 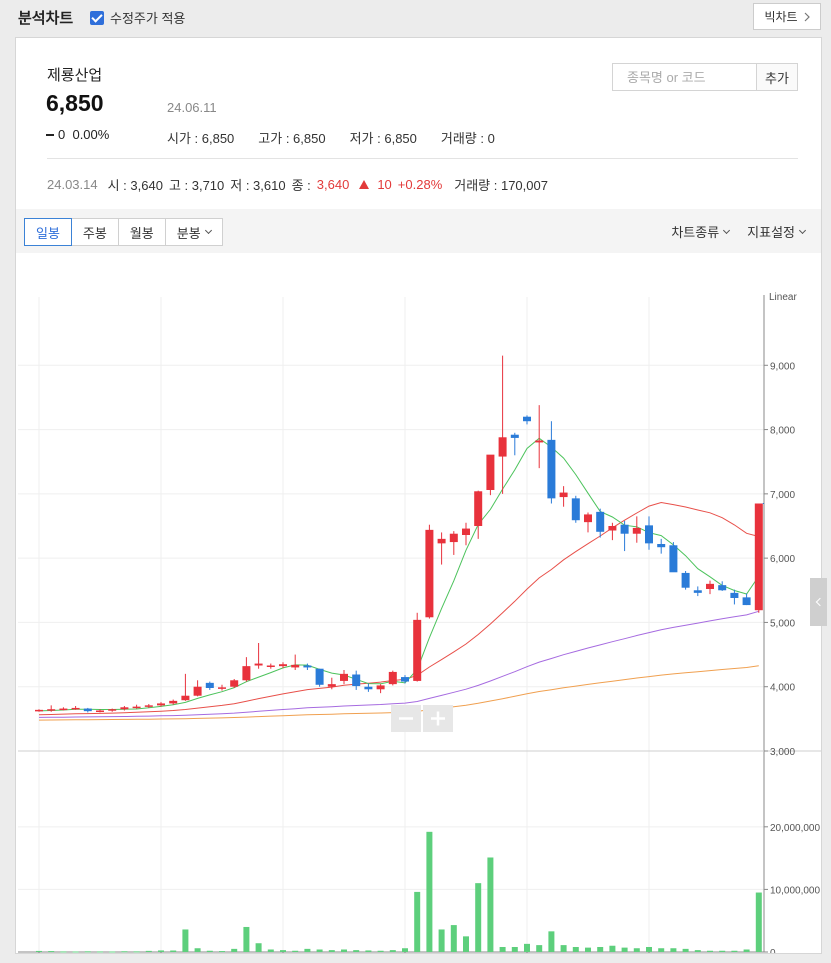 What do you see at coordinates (331, 137) in the screenshot?
I see `ohlc-summary: 시가 : 6,850 고가 : 6,850 저가 : 6,850 거래량 : 0` at bounding box center [331, 137].